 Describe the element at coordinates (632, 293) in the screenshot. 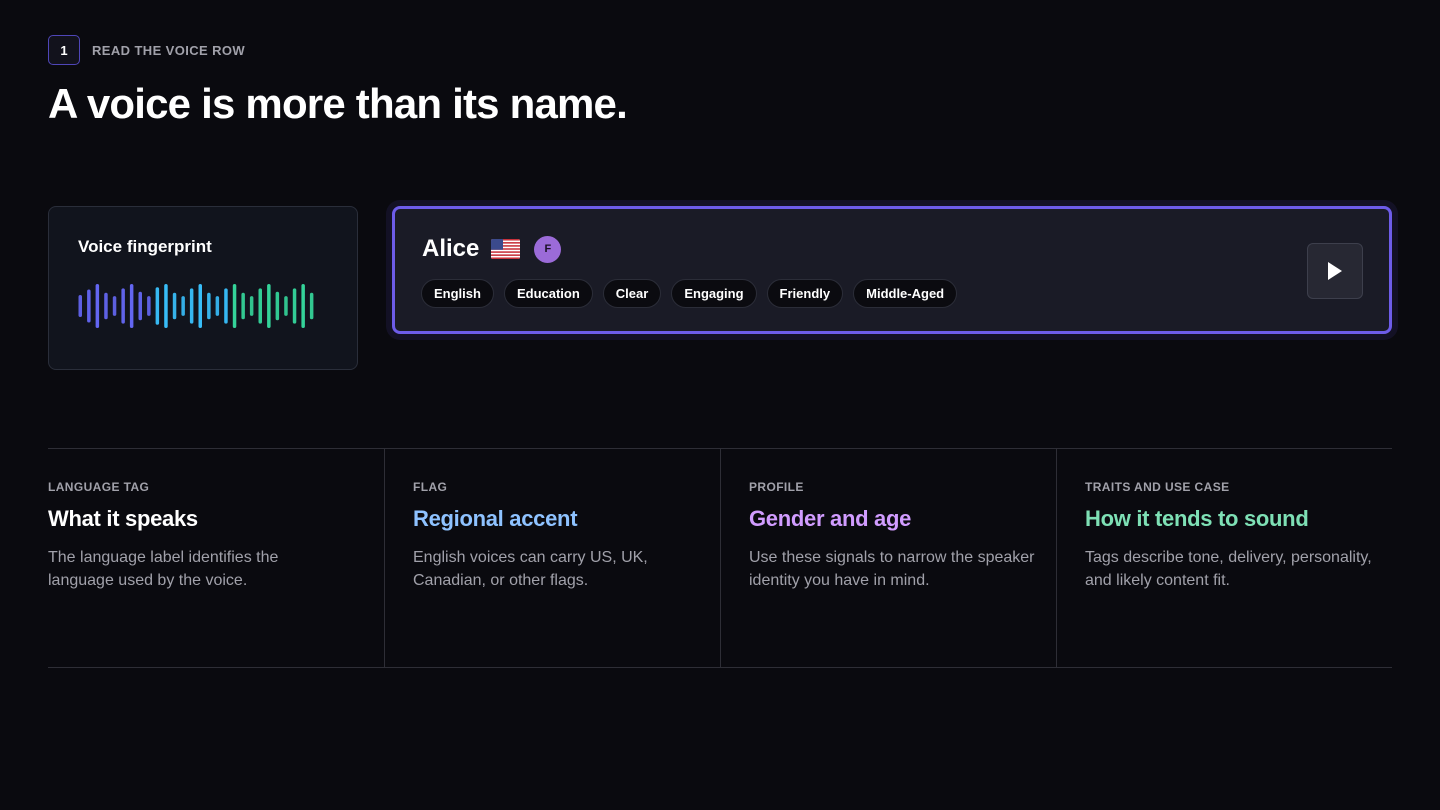

I see `tag-trait: Clear` at that location.